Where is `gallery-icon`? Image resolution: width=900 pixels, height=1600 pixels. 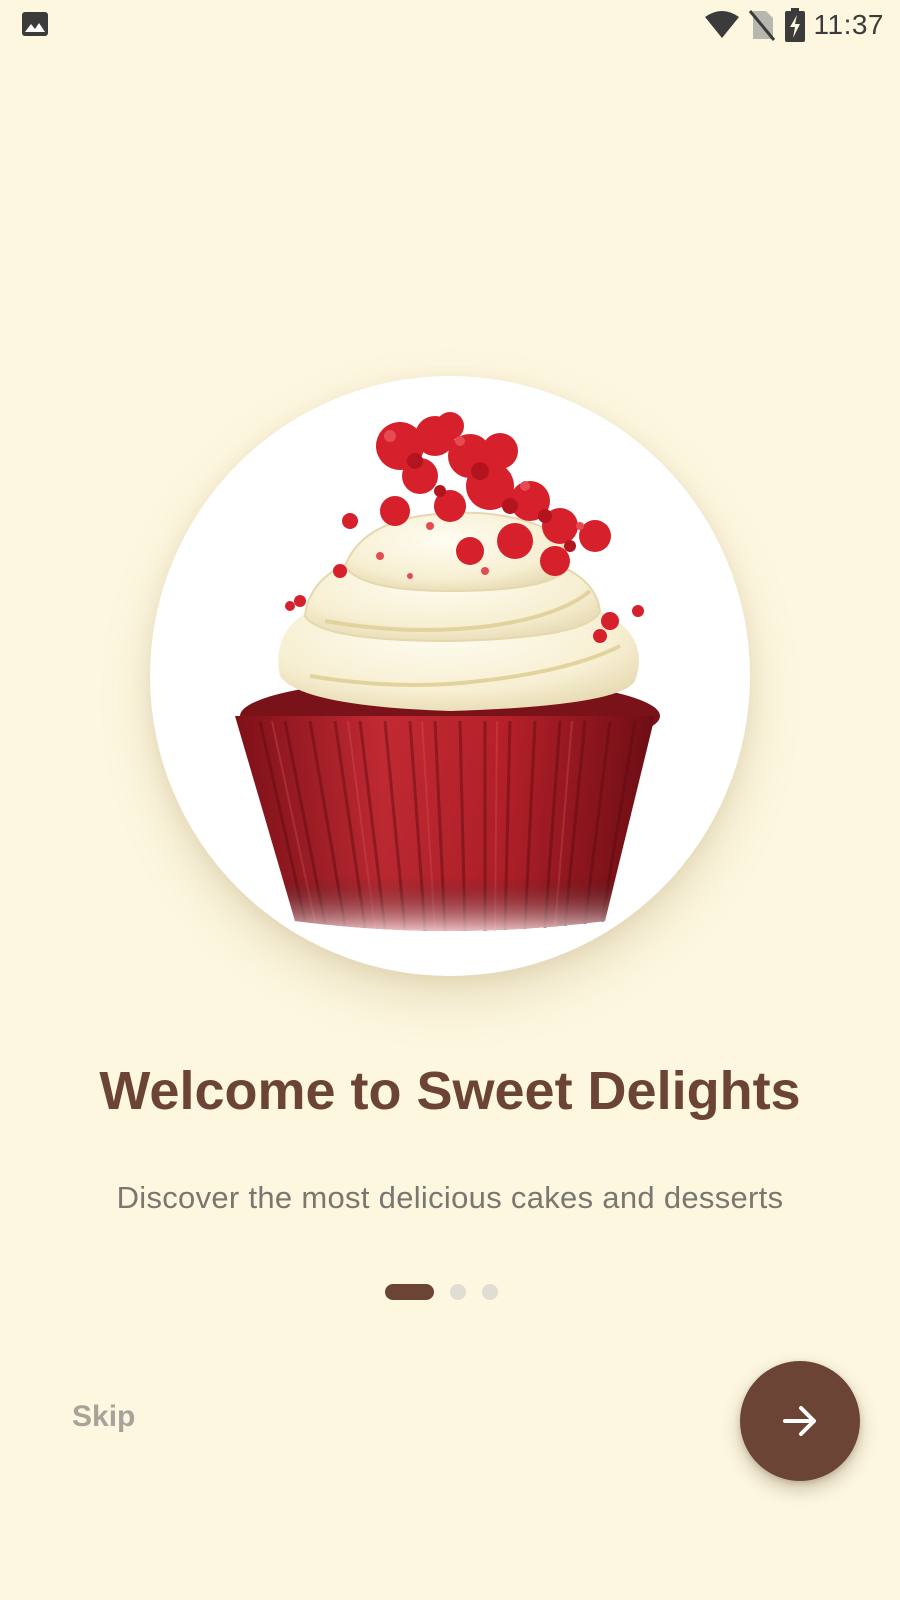
gallery-icon is located at coordinates (35, 24).